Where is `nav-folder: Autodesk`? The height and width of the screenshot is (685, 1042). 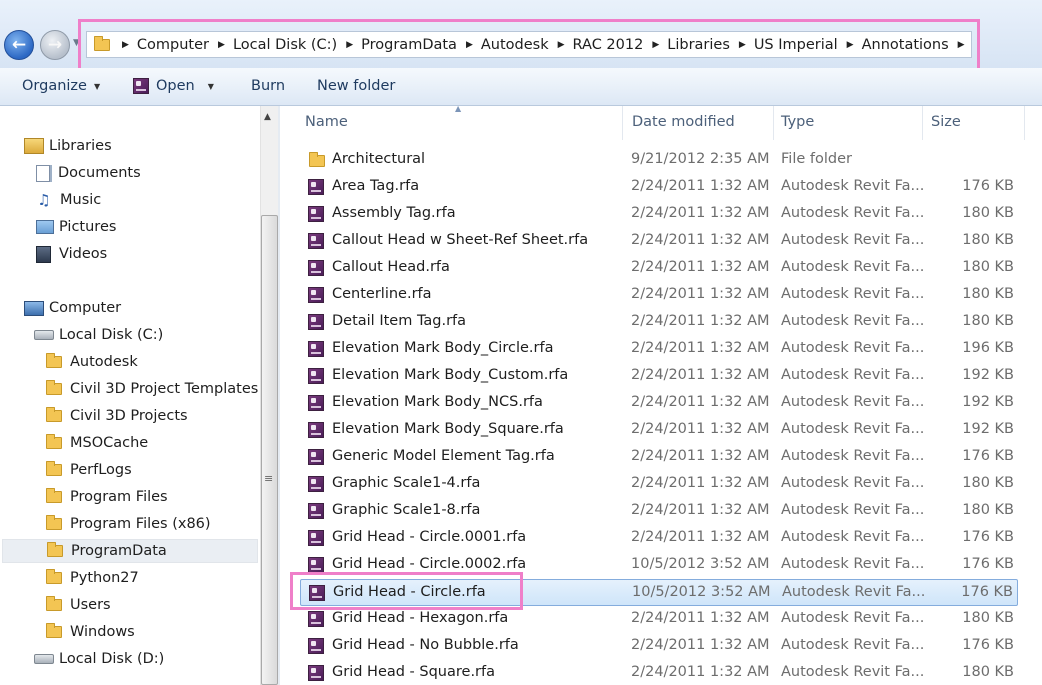 nav-folder: Autodesk is located at coordinates (92, 362).